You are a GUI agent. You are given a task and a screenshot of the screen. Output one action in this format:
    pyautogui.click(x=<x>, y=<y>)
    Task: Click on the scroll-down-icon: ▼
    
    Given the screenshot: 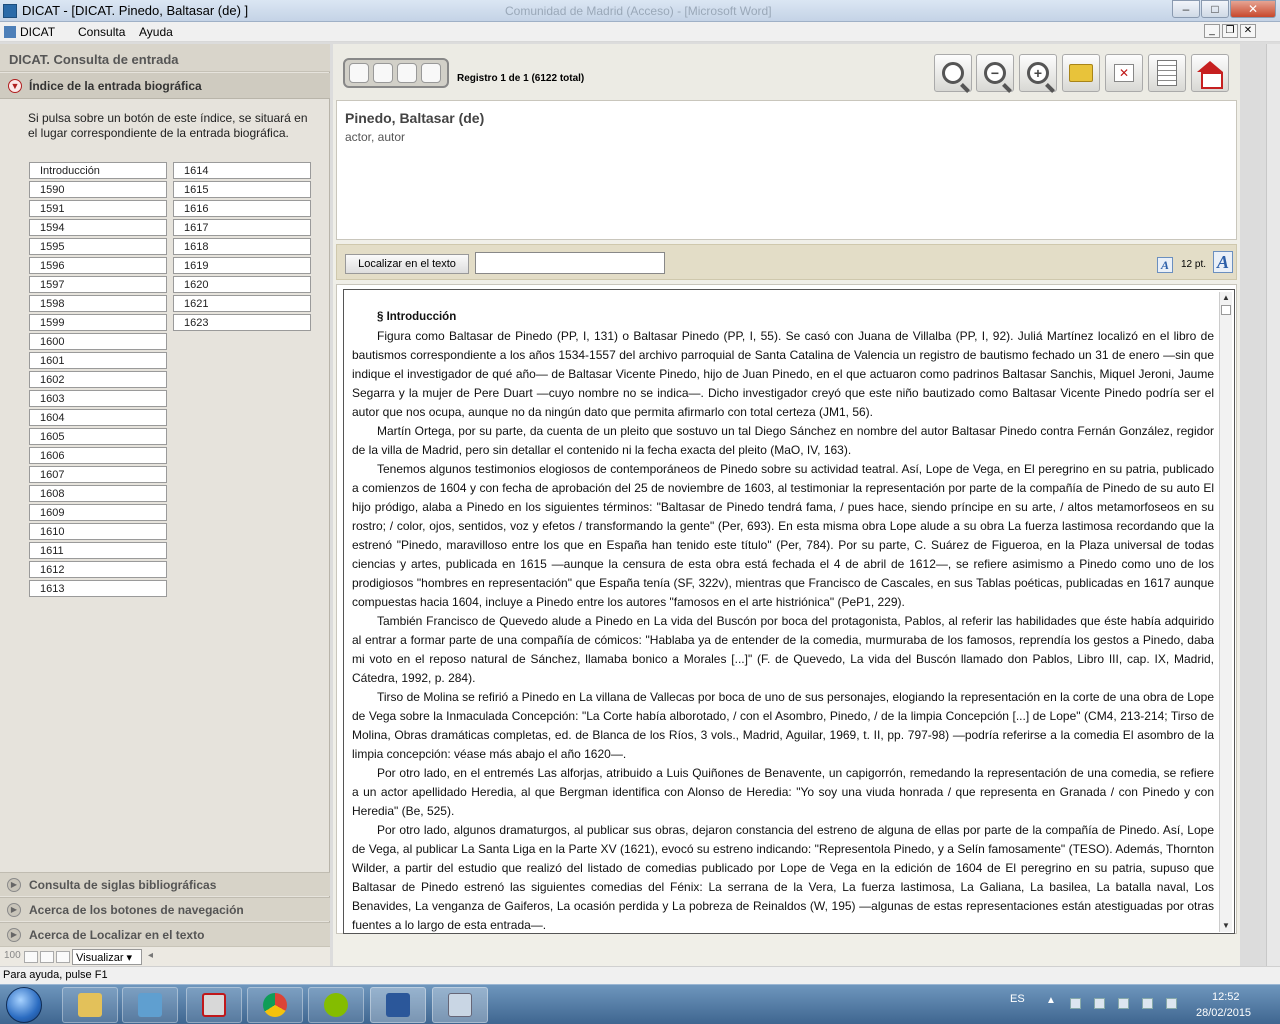 What is the action you would take?
    pyautogui.click(x=1226, y=926)
    